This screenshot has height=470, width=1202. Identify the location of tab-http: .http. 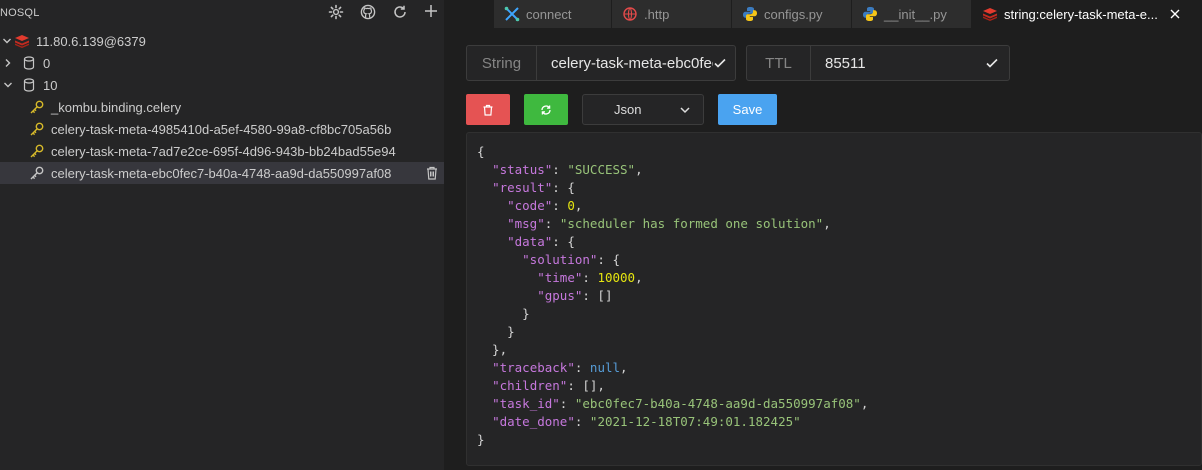
(672, 14).